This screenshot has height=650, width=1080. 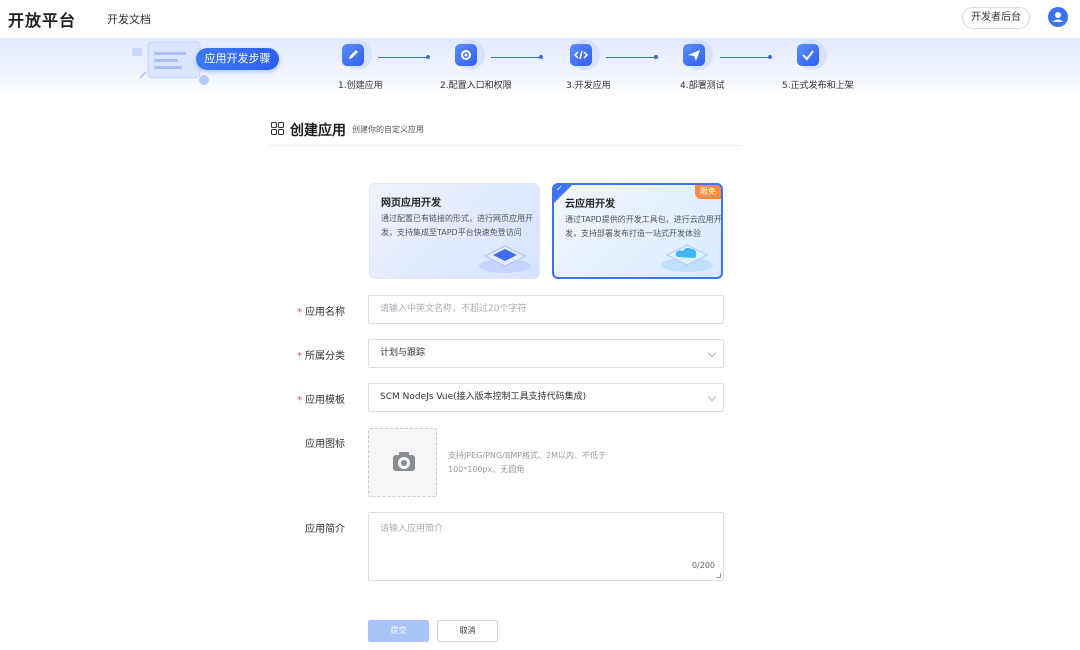 I want to click on user-icon, so click(x=1058, y=17).